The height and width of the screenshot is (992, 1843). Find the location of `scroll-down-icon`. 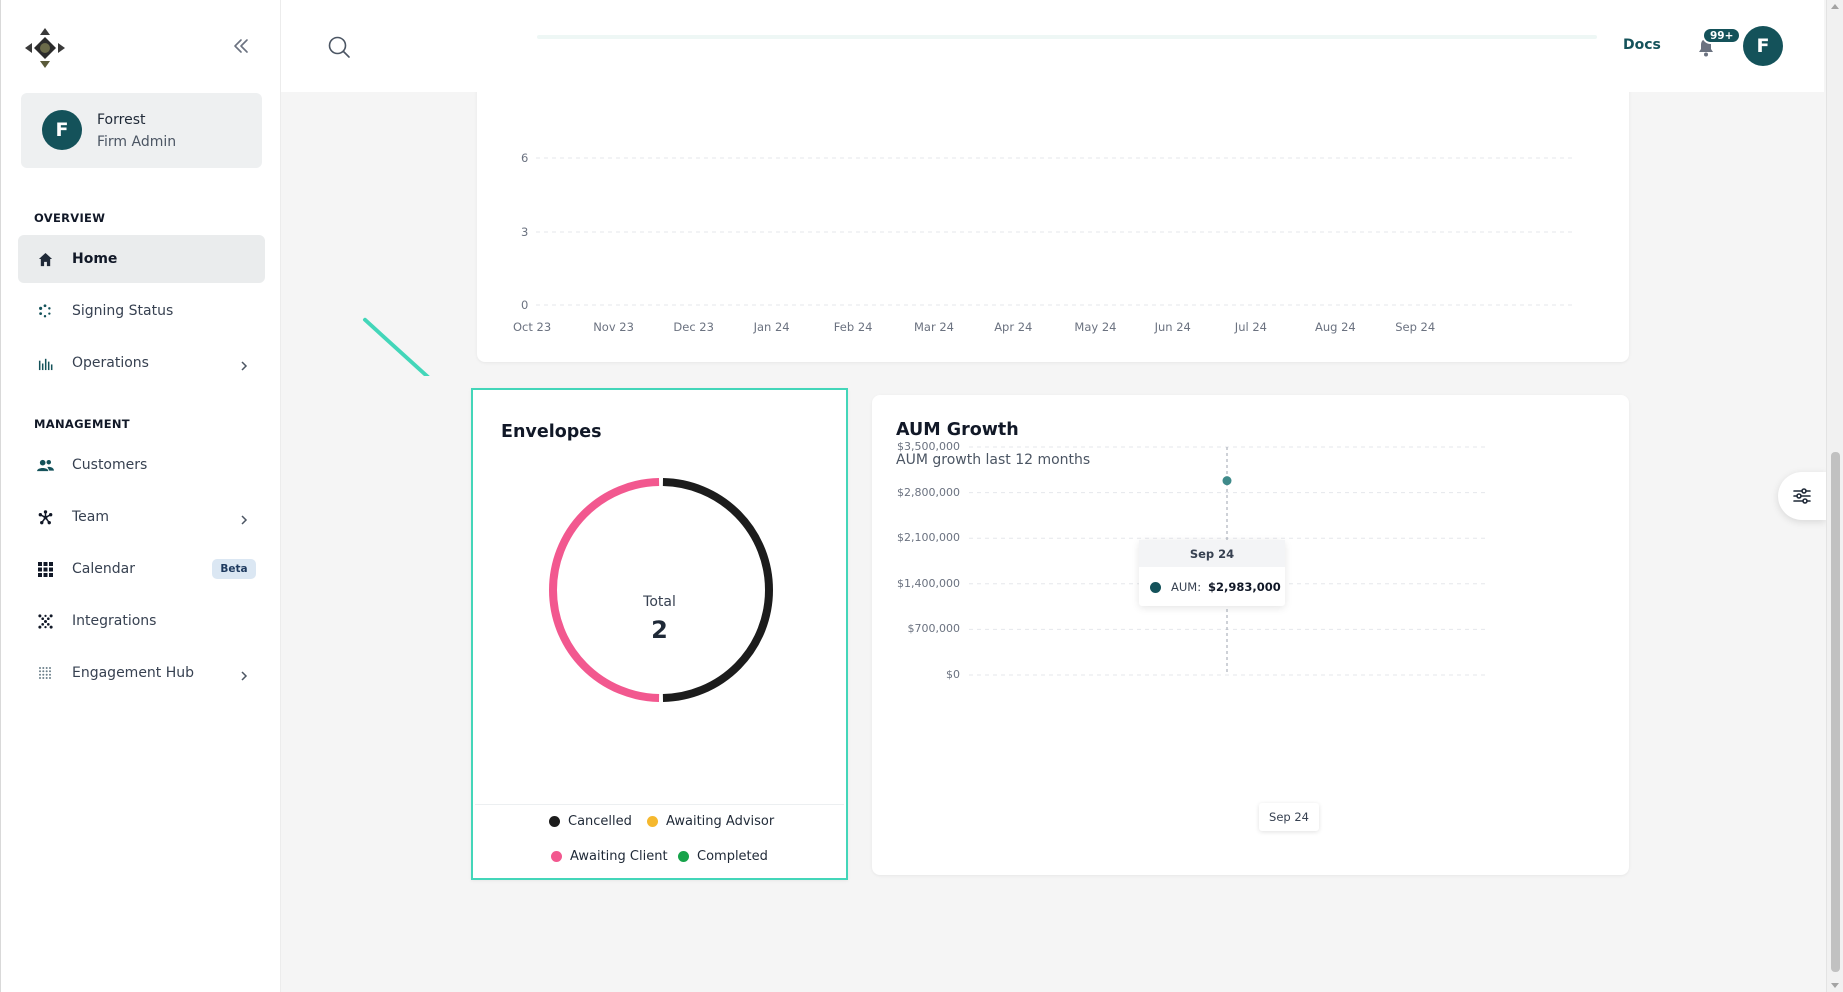

scroll-down-icon is located at coordinates (1835, 985).